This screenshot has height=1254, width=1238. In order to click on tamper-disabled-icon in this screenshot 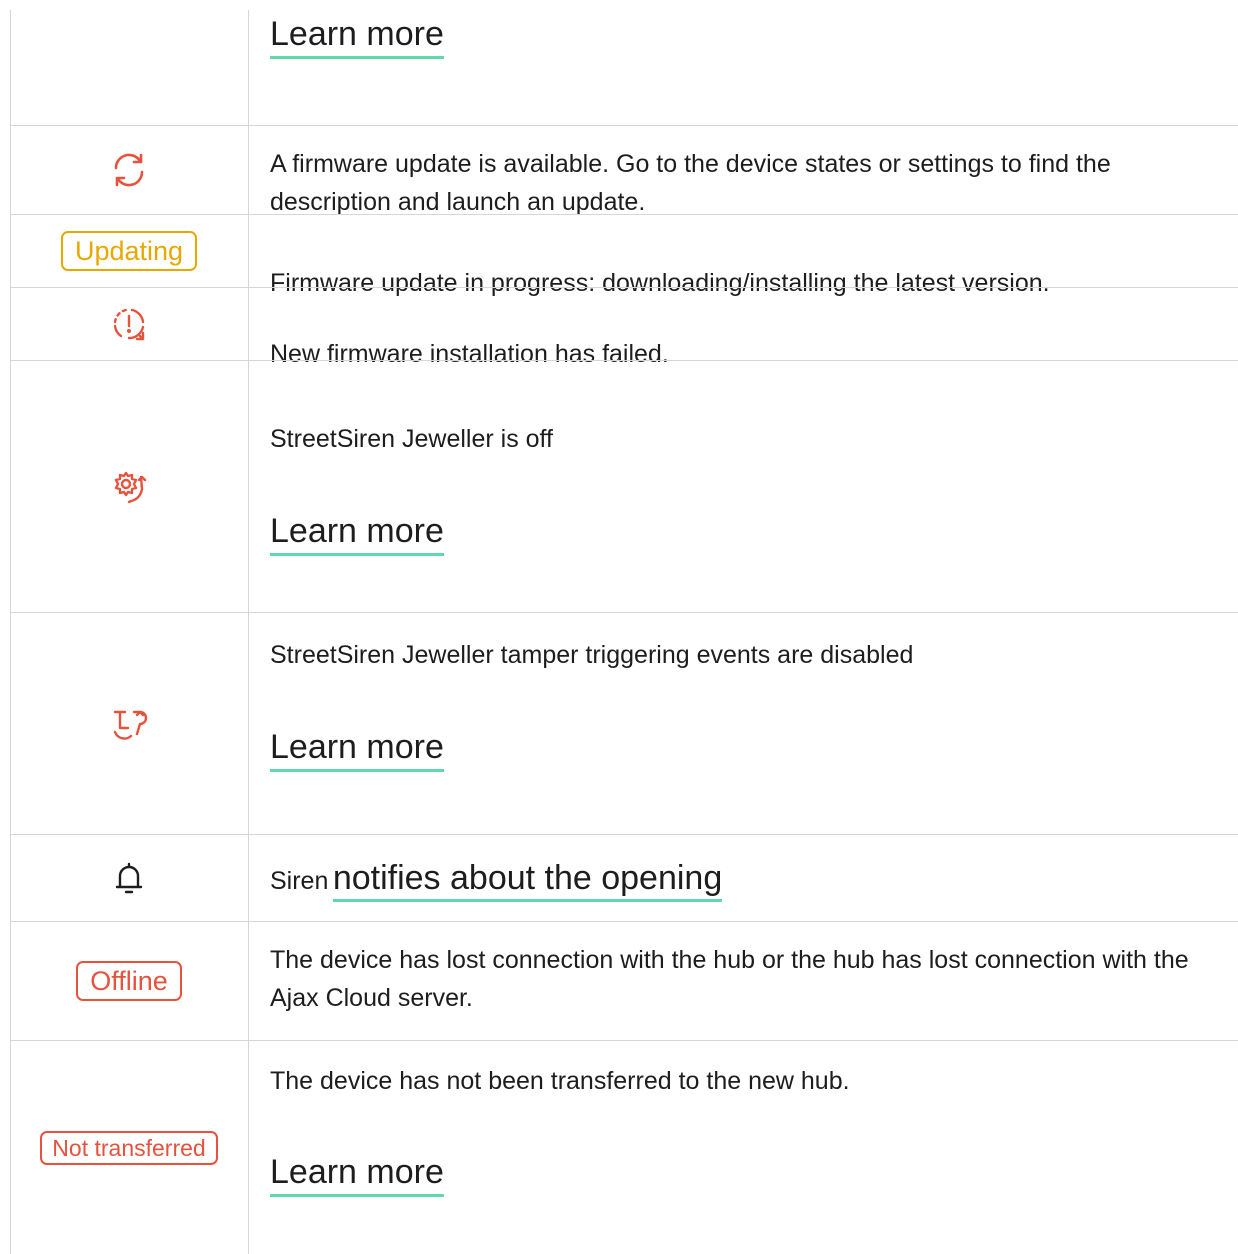, I will do `click(129, 723)`.